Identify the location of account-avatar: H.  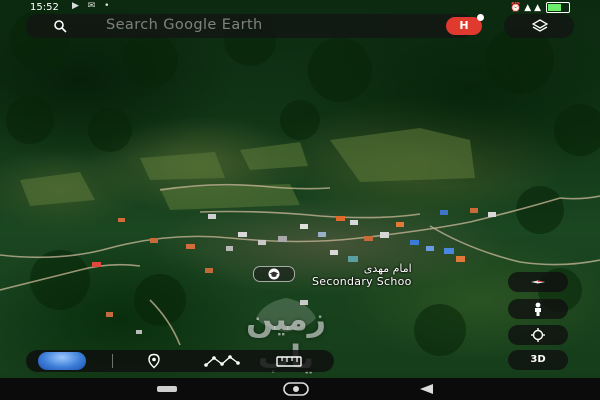
(465, 24).